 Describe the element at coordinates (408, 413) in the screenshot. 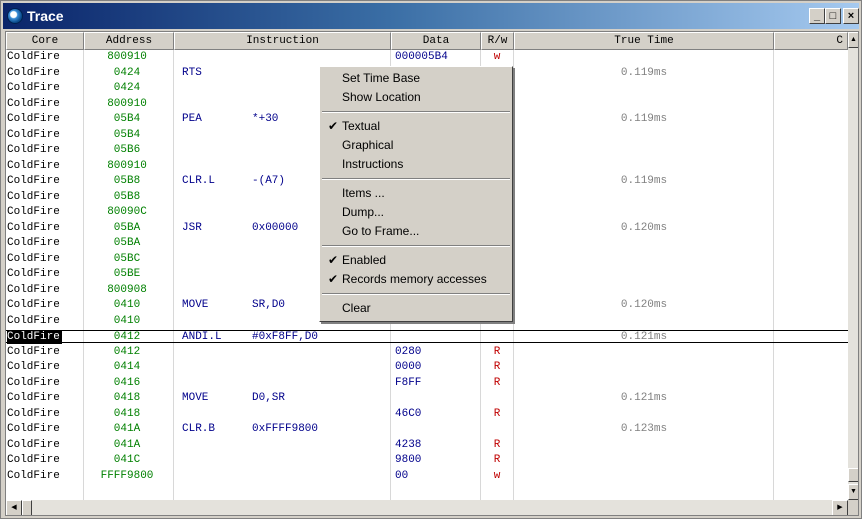

I see `cell-data: 46C0` at that location.